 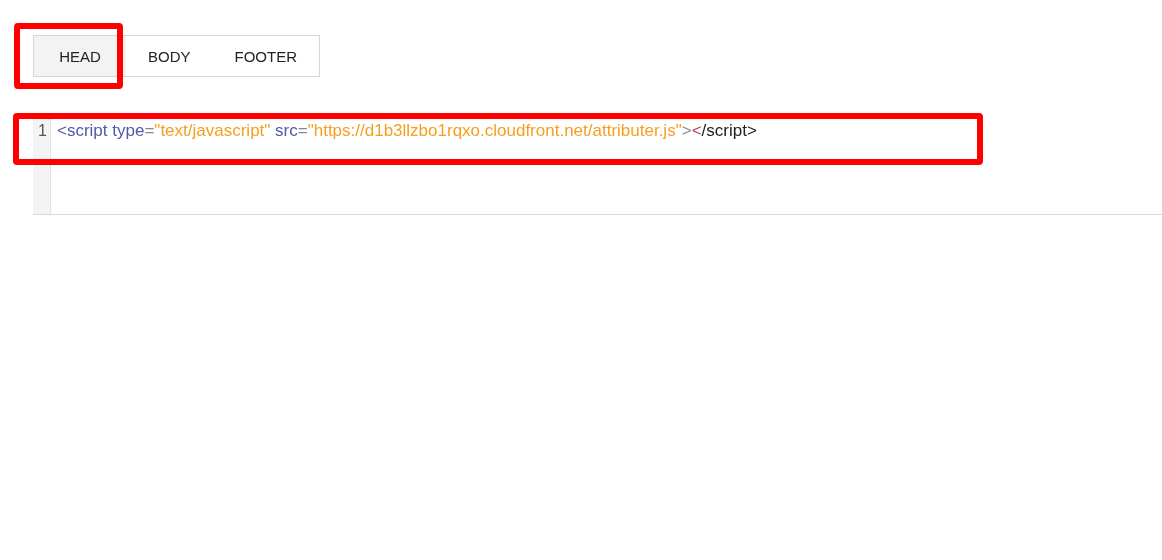 I want to click on tab: HEAD, so click(x=80, y=56).